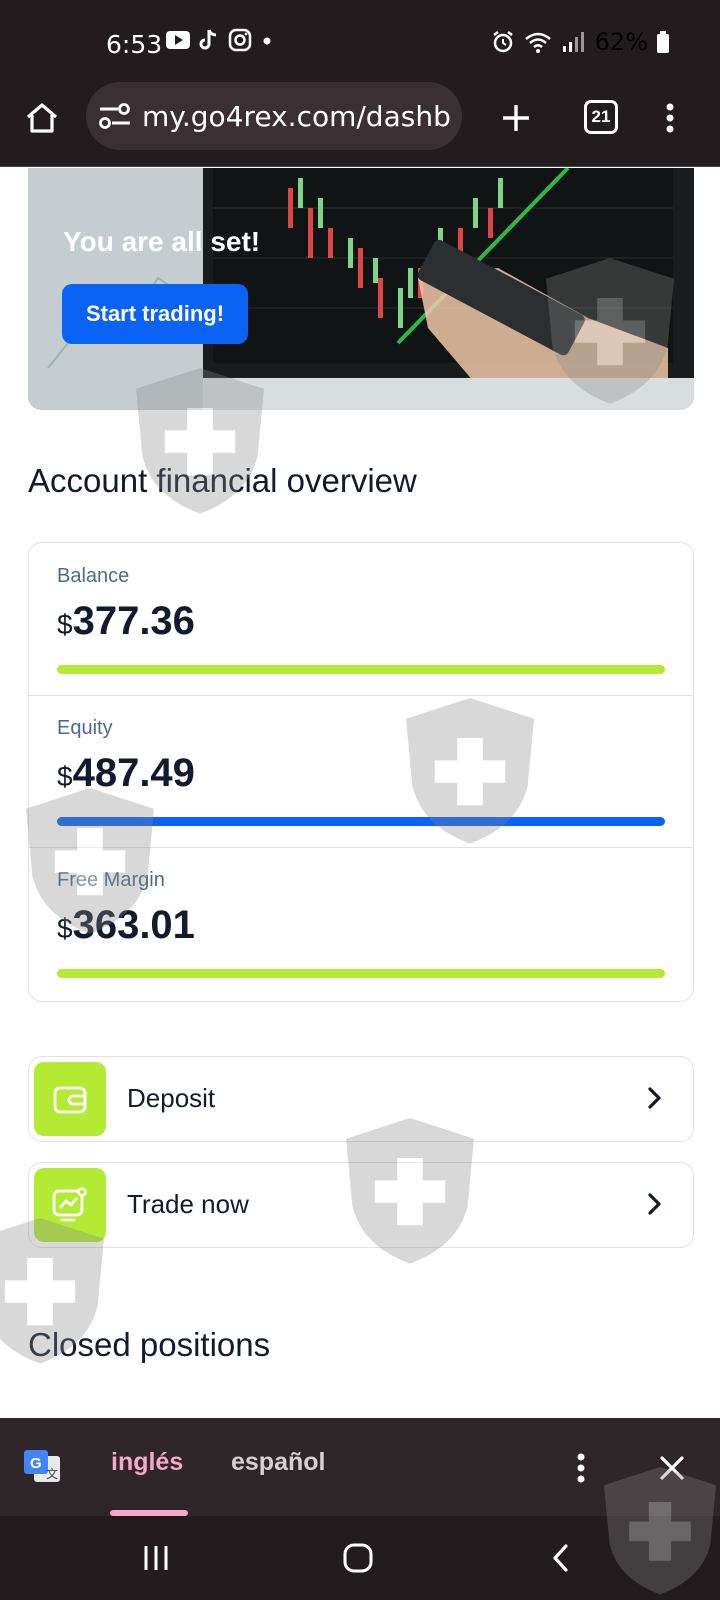 The width and height of the screenshot is (720, 1600). Describe the element at coordinates (178, 40) in the screenshot. I see `youtube-icon` at that location.